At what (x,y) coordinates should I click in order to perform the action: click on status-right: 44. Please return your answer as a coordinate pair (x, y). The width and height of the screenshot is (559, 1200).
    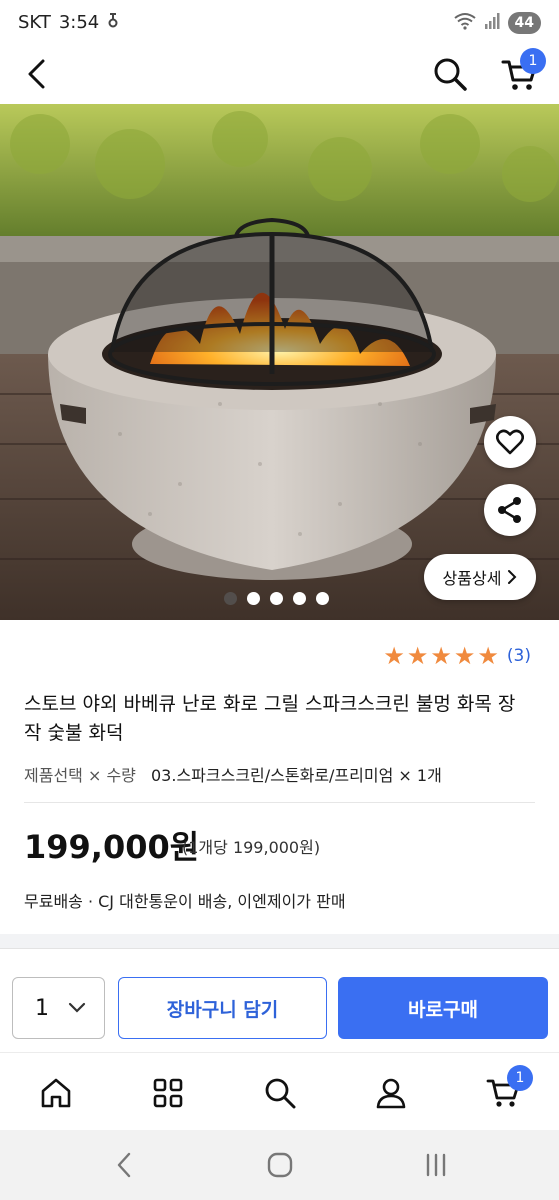
    Looking at the image, I should click on (497, 23).